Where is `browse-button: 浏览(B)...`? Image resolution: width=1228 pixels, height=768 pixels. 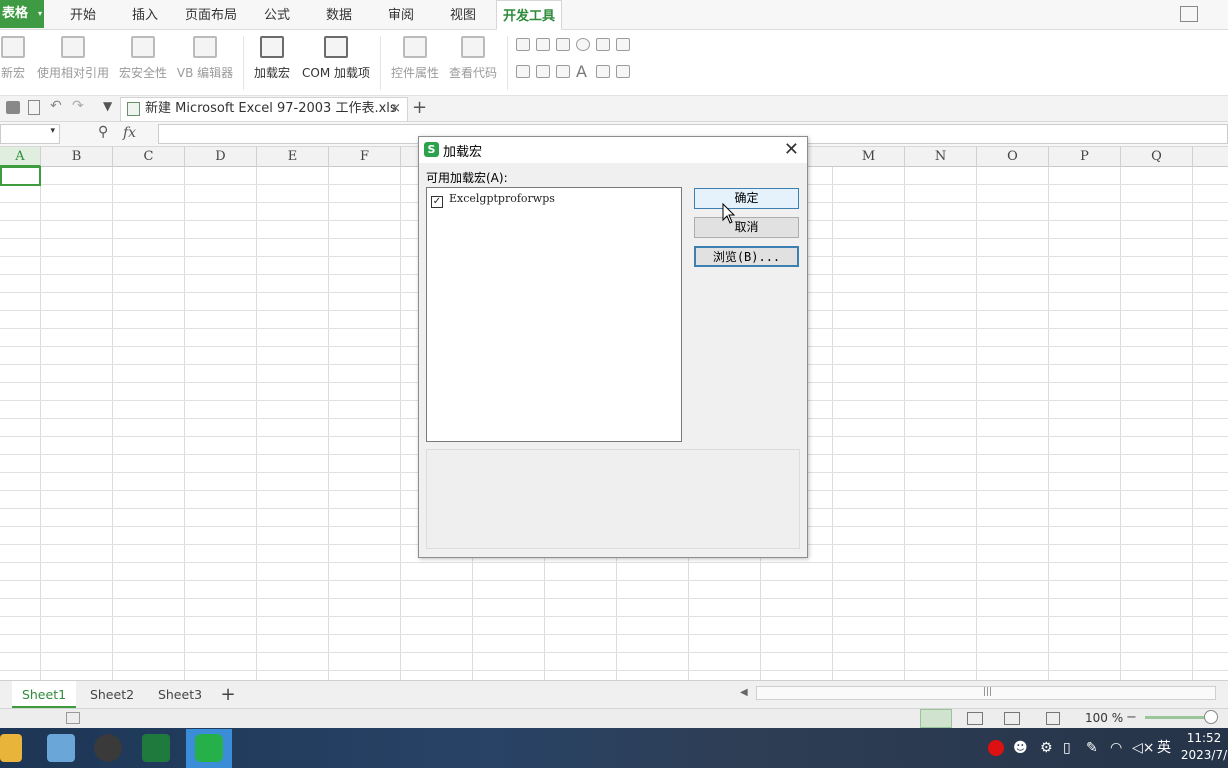 browse-button: 浏览(B)... is located at coordinates (746, 256).